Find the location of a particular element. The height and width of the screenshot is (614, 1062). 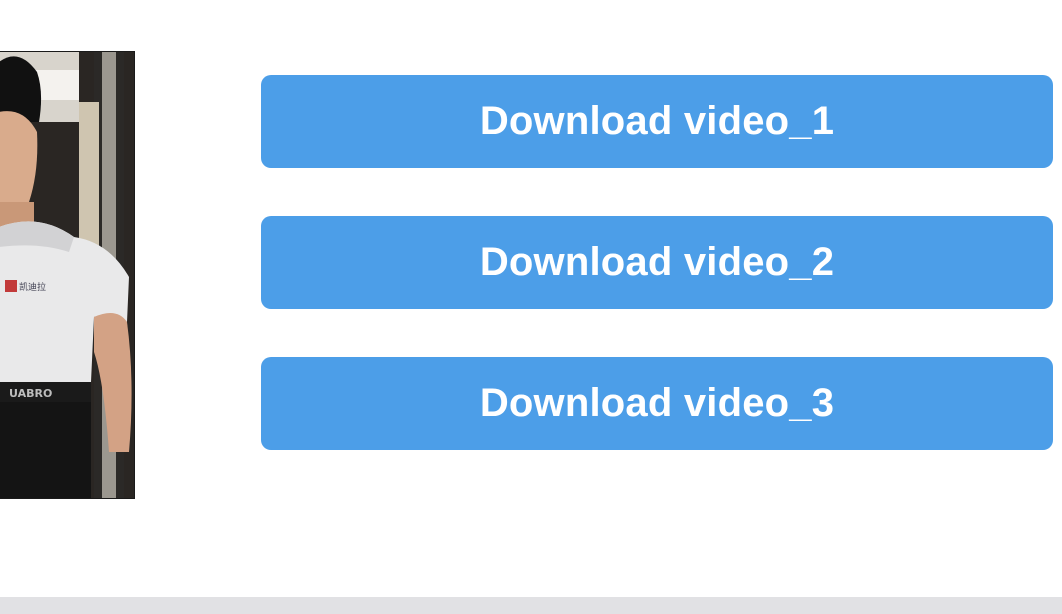

download-video-3-label: Download video_3 is located at coordinates (657, 403).